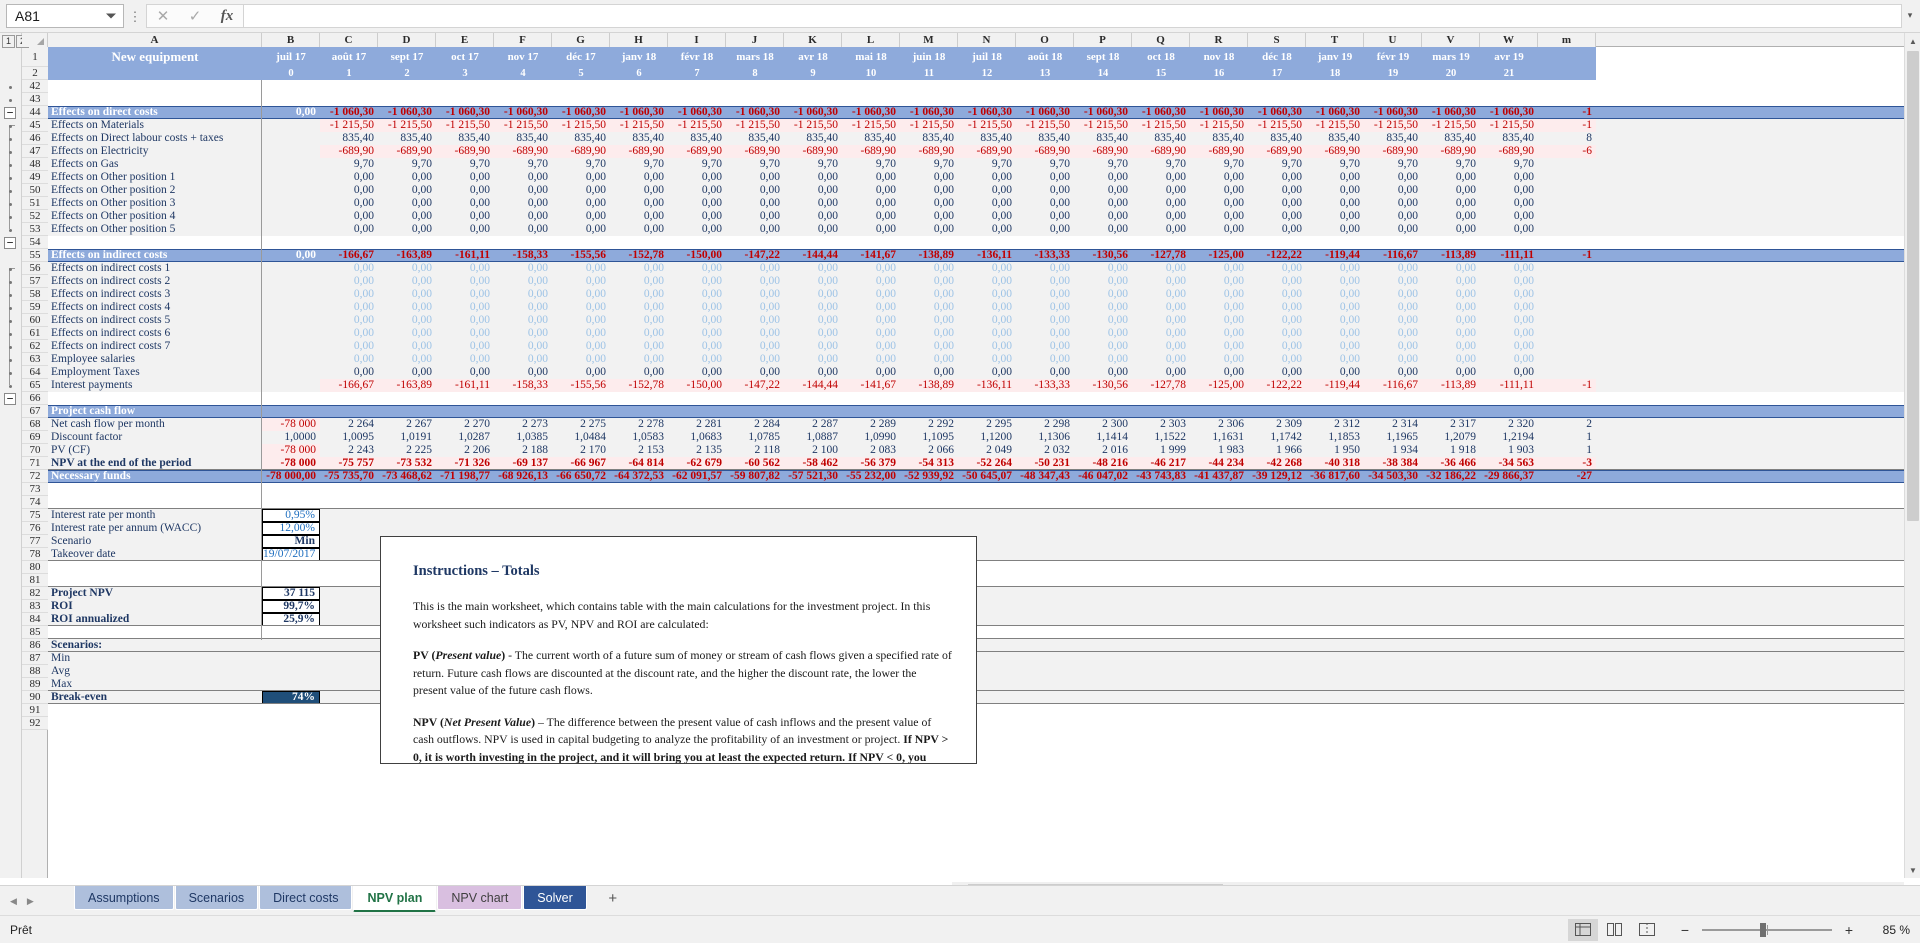 This screenshot has height=943, width=1920. I want to click on cell-q50: 0,00, so click(1161, 190).